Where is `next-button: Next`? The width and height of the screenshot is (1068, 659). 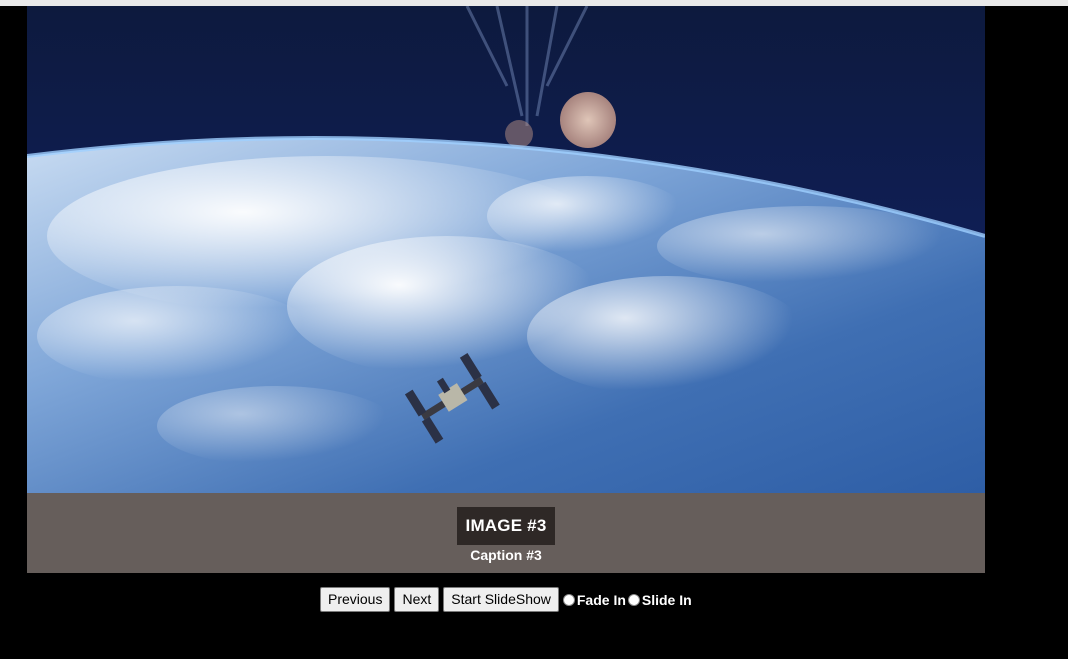
next-button: Next is located at coordinates (417, 599).